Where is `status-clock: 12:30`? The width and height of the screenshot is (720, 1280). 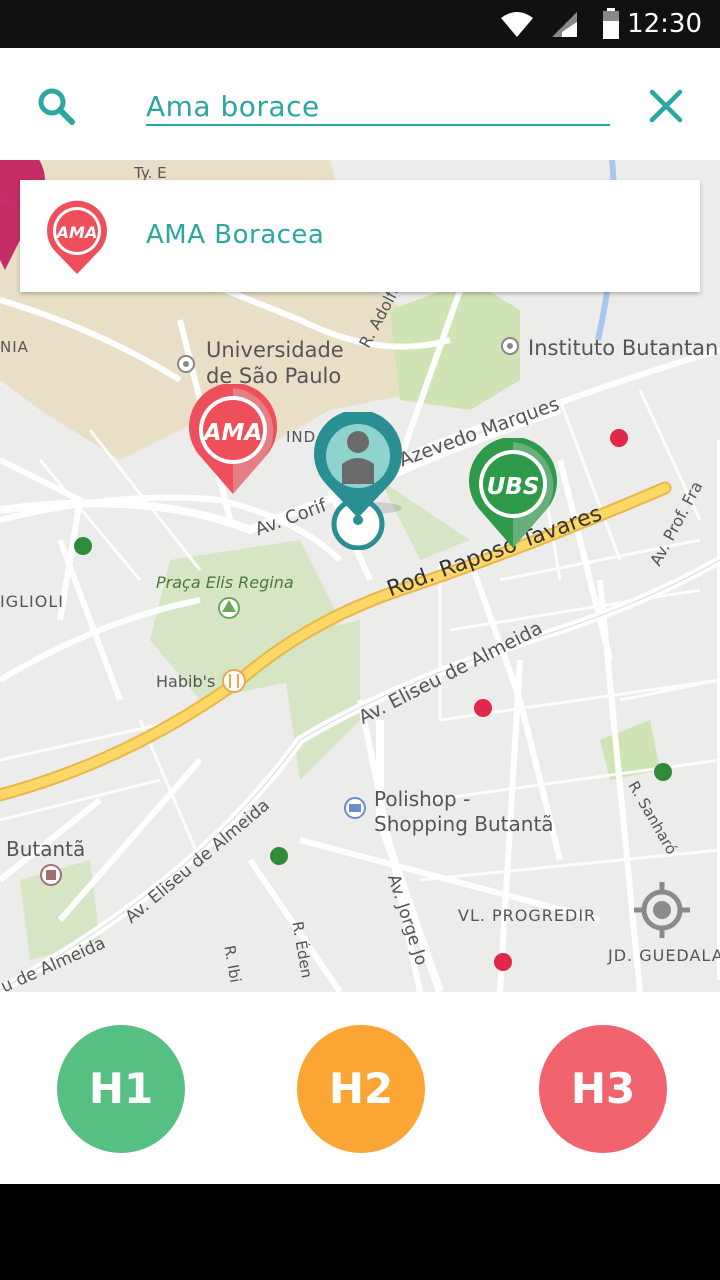
status-clock: 12:30 is located at coordinates (664, 24).